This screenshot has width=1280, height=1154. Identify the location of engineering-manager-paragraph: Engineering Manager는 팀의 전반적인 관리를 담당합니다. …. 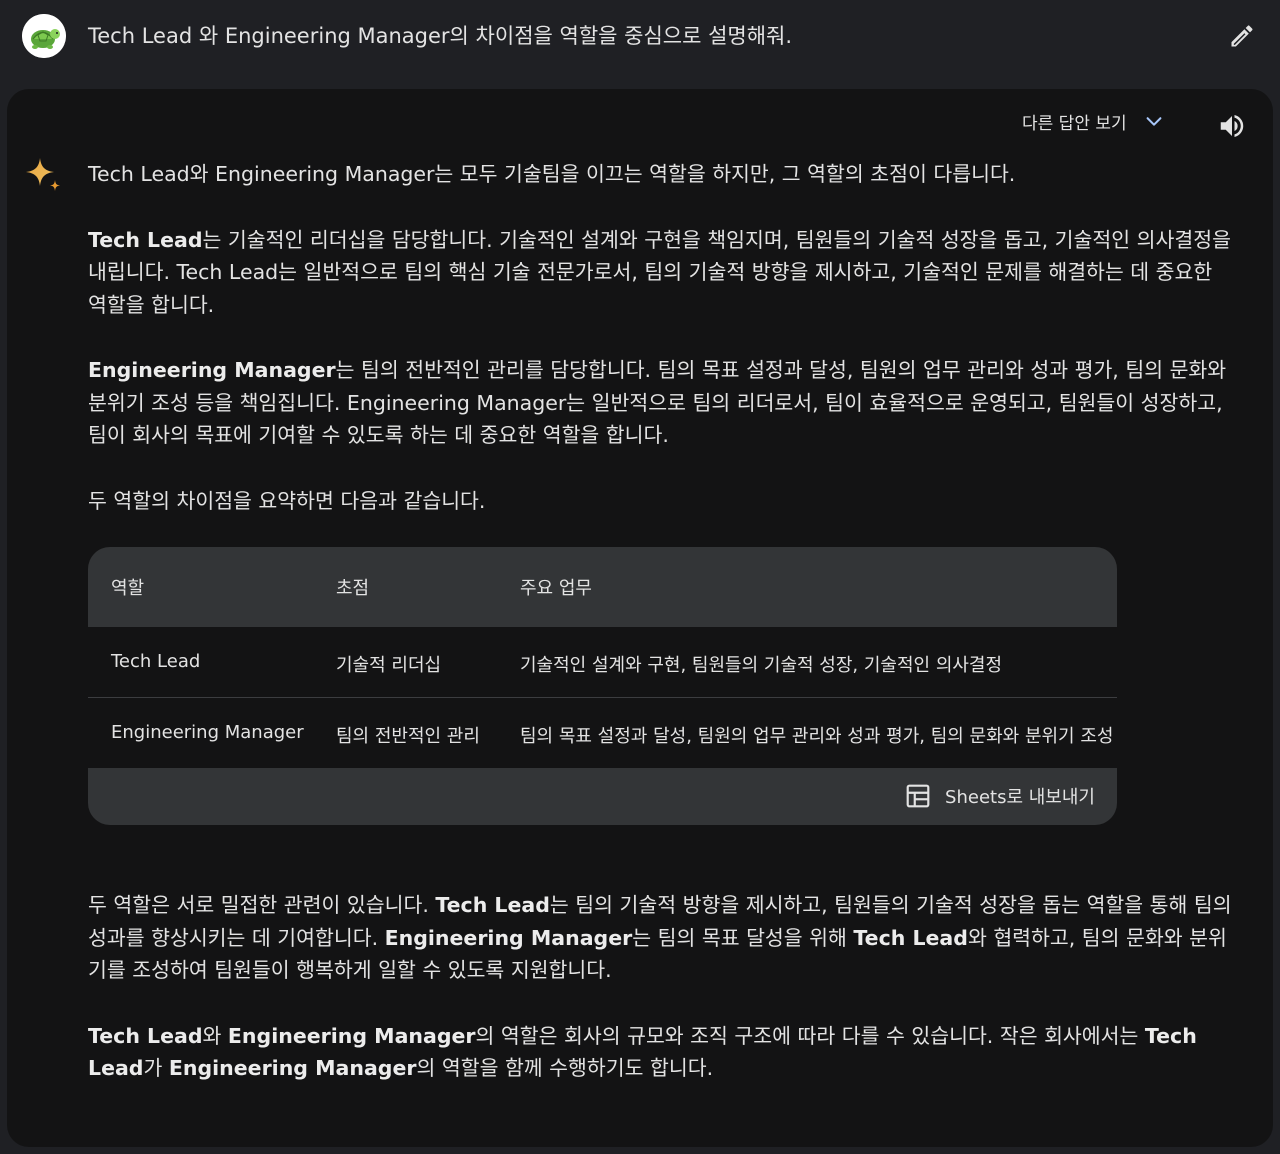
(660, 403).